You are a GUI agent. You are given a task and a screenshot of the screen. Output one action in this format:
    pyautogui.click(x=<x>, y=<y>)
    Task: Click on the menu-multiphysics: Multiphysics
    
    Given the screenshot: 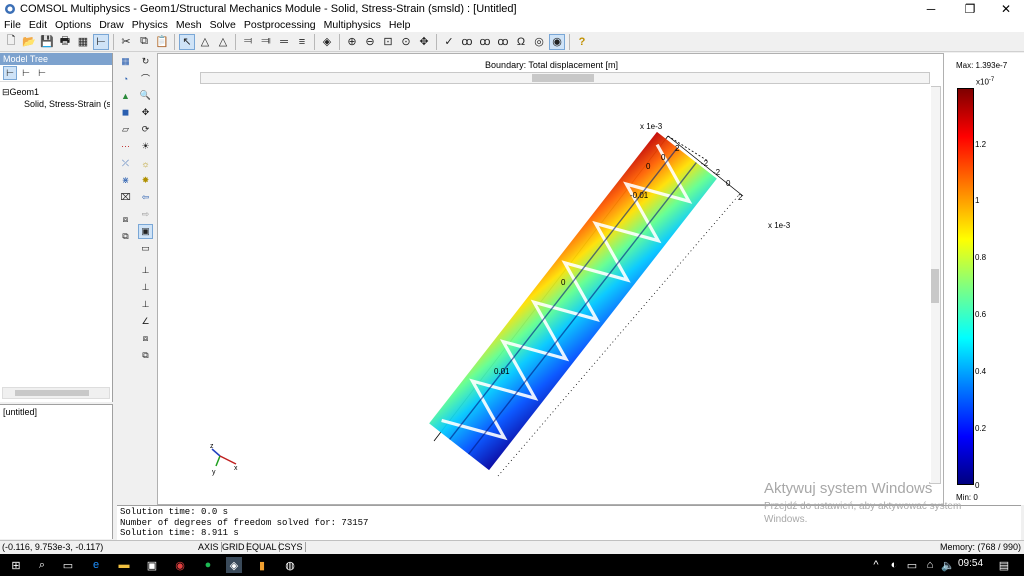 What is the action you would take?
    pyautogui.click(x=352, y=25)
    